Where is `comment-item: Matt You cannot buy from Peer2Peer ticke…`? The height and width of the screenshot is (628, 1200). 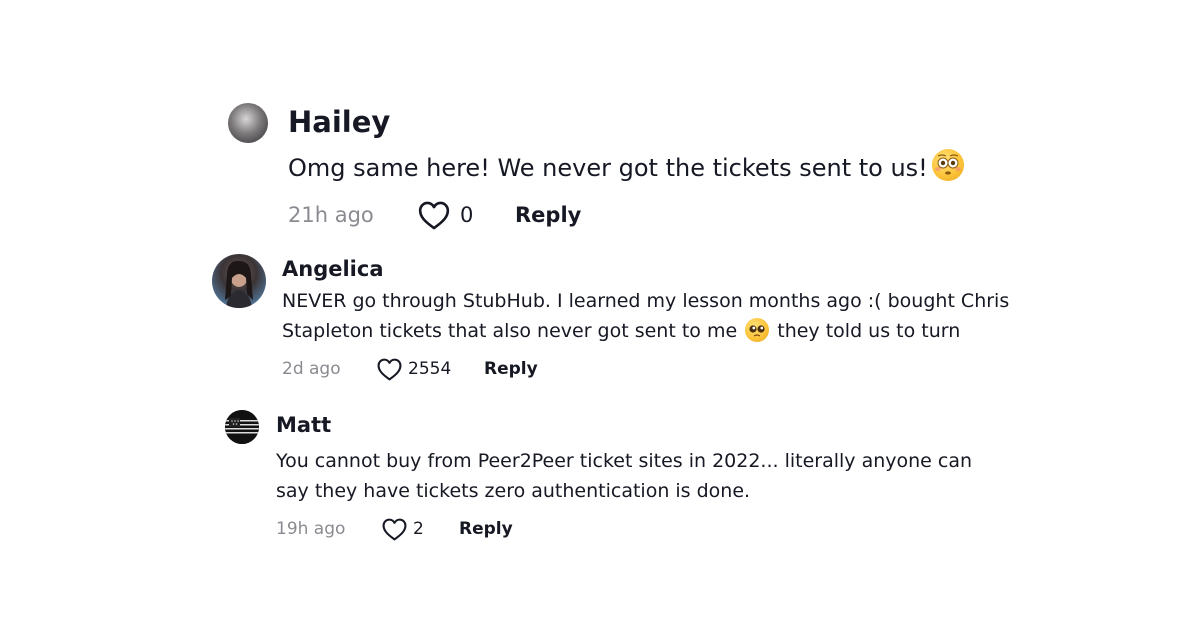 comment-item: Matt You cannot buy from Peer2Peer ticke… is located at coordinates (615, 476).